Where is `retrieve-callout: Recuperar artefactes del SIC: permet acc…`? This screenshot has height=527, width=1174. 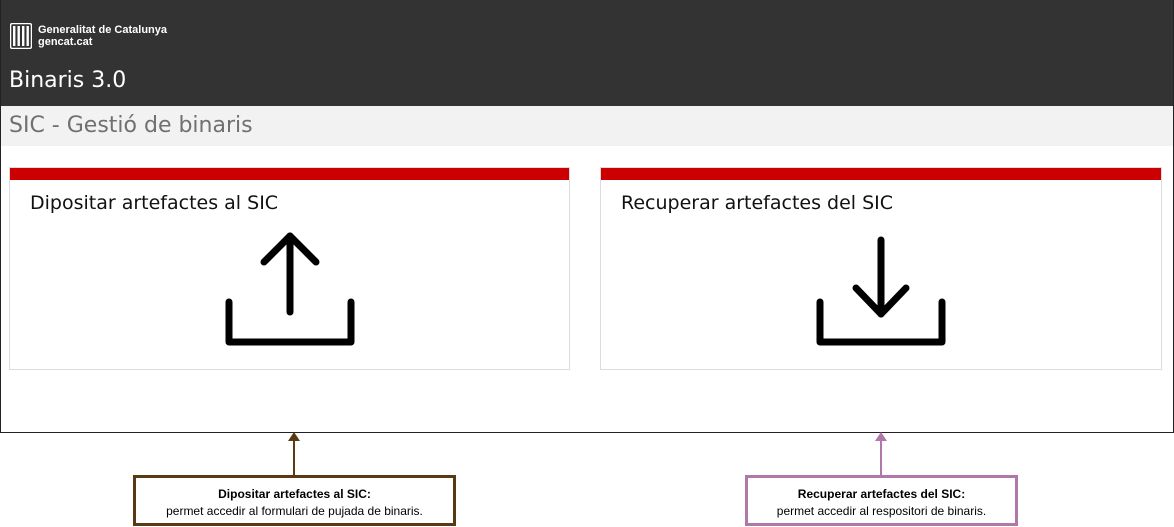 retrieve-callout: Recuperar artefactes del SIC: permet acc… is located at coordinates (881, 500).